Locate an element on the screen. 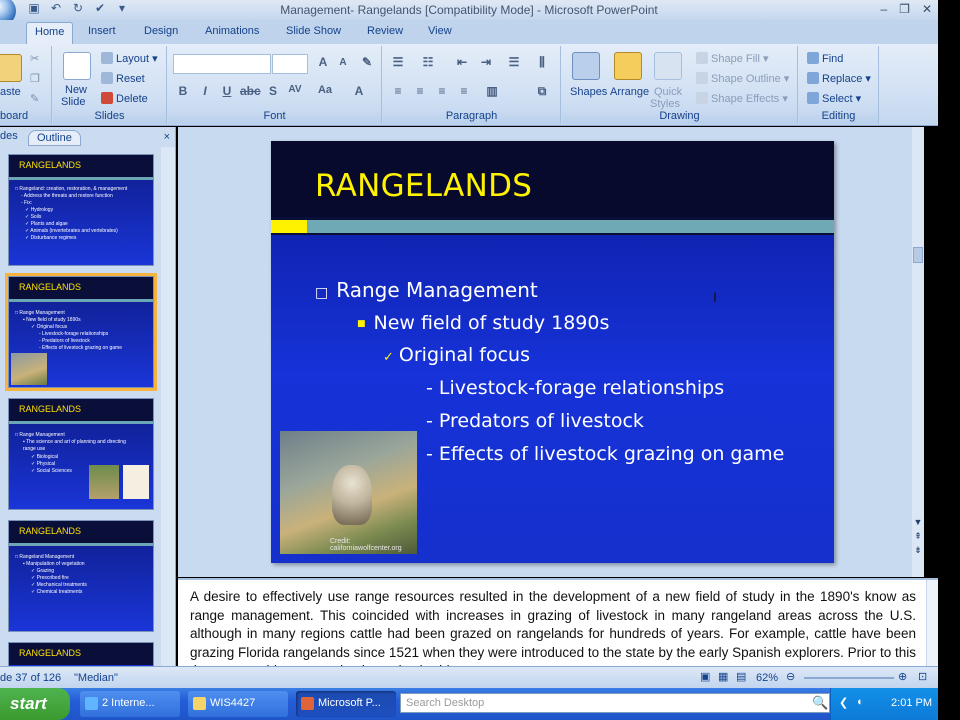 The image size is (960, 720). shapes-icon is located at coordinates (586, 66).